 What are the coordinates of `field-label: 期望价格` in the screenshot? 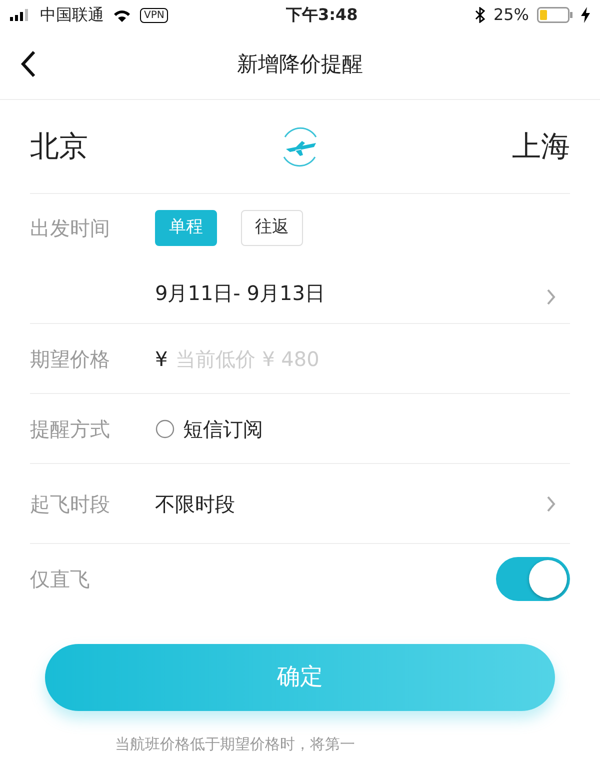 It's located at (70, 359).